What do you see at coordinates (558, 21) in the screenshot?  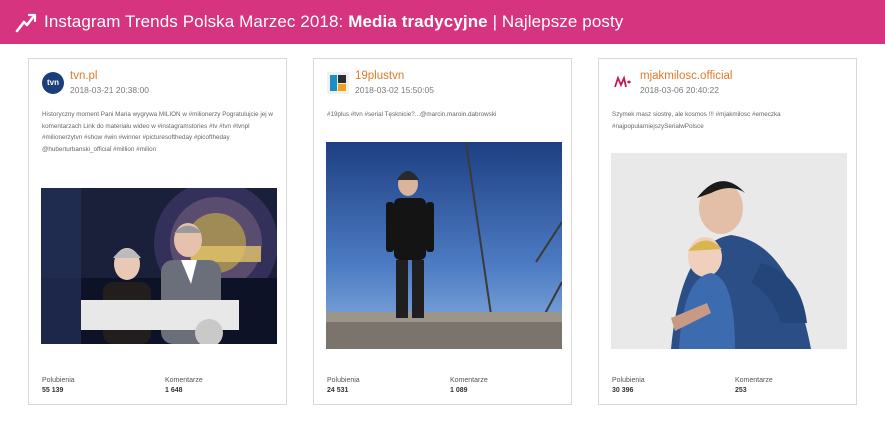 I see `title-suffix: | Najlepsze posty` at bounding box center [558, 21].